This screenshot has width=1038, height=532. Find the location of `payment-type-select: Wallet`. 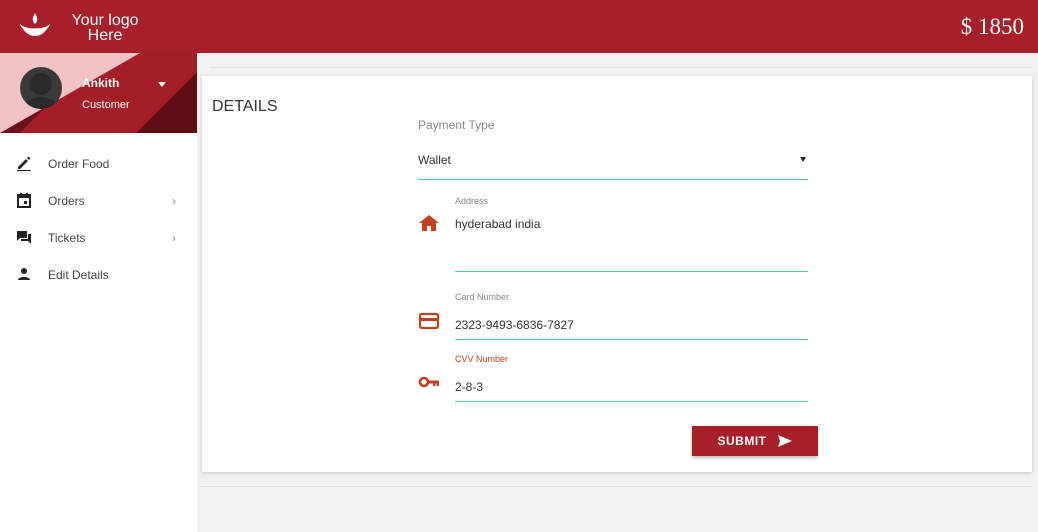

payment-type-select: Wallet is located at coordinates (613, 163).